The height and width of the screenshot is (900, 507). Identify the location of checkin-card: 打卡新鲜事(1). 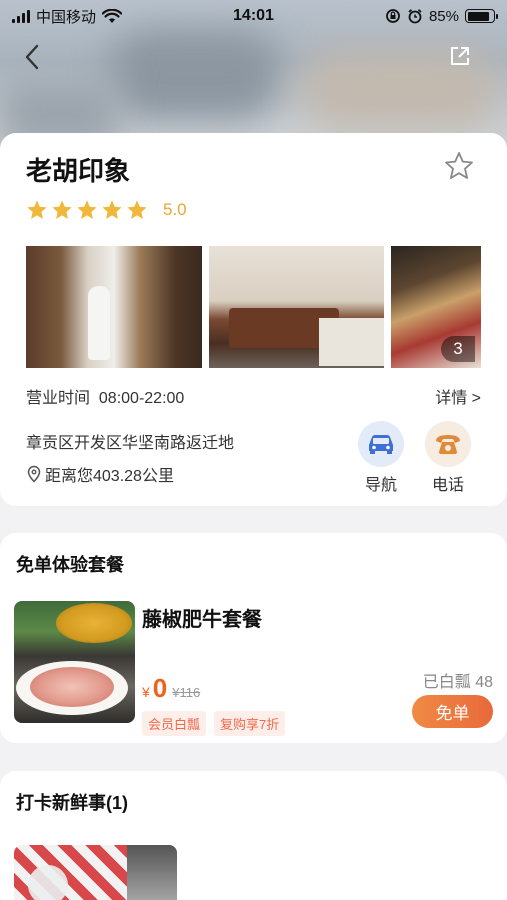
(253, 835).